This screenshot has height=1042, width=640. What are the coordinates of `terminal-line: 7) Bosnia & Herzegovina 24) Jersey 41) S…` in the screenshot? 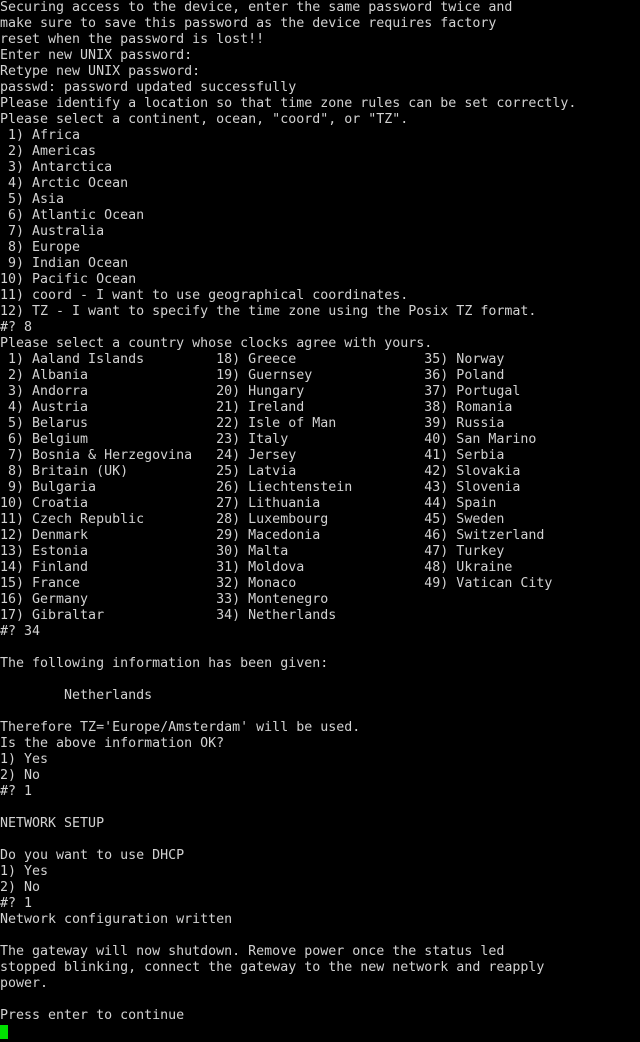 It's located at (252, 455).